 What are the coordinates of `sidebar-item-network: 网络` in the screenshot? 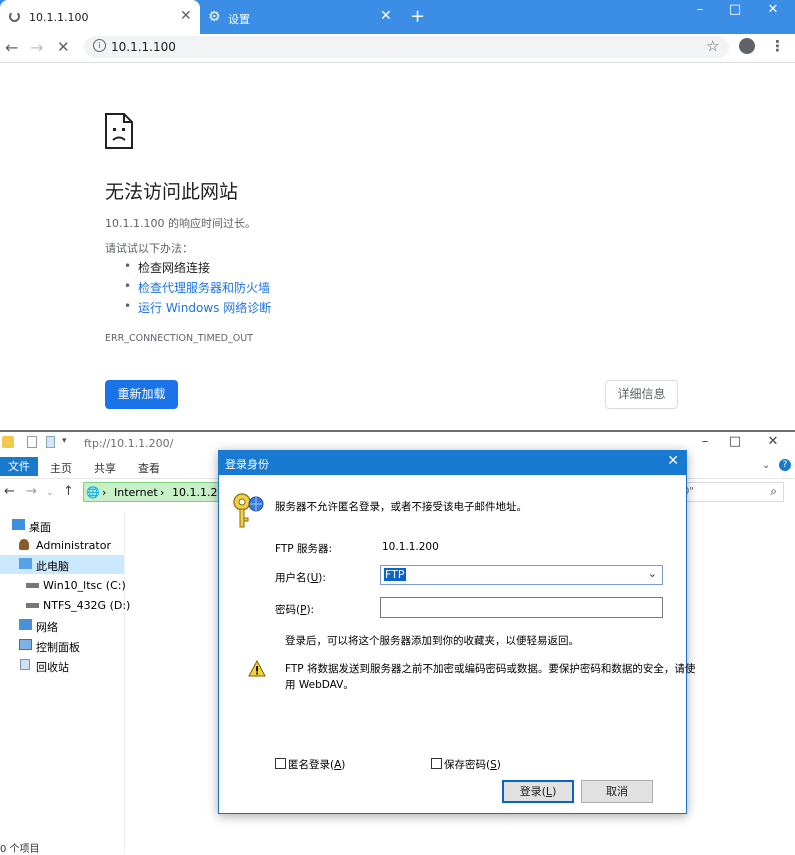 It's located at (62, 625).